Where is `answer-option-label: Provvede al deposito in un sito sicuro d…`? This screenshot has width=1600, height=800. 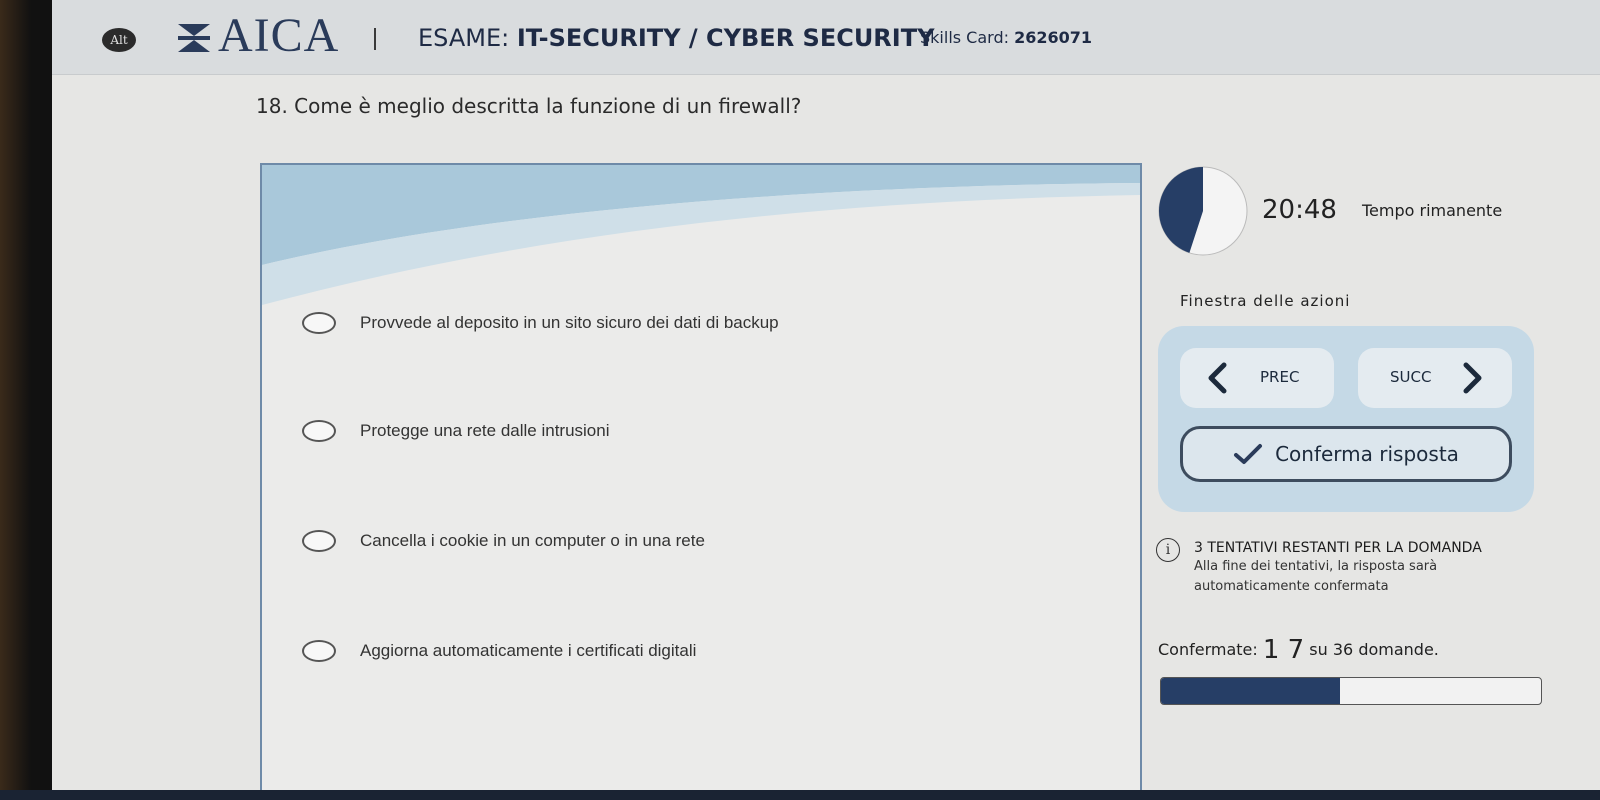
answer-option-label: Provvede al deposito in un sito sicuro d… is located at coordinates (569, 322).